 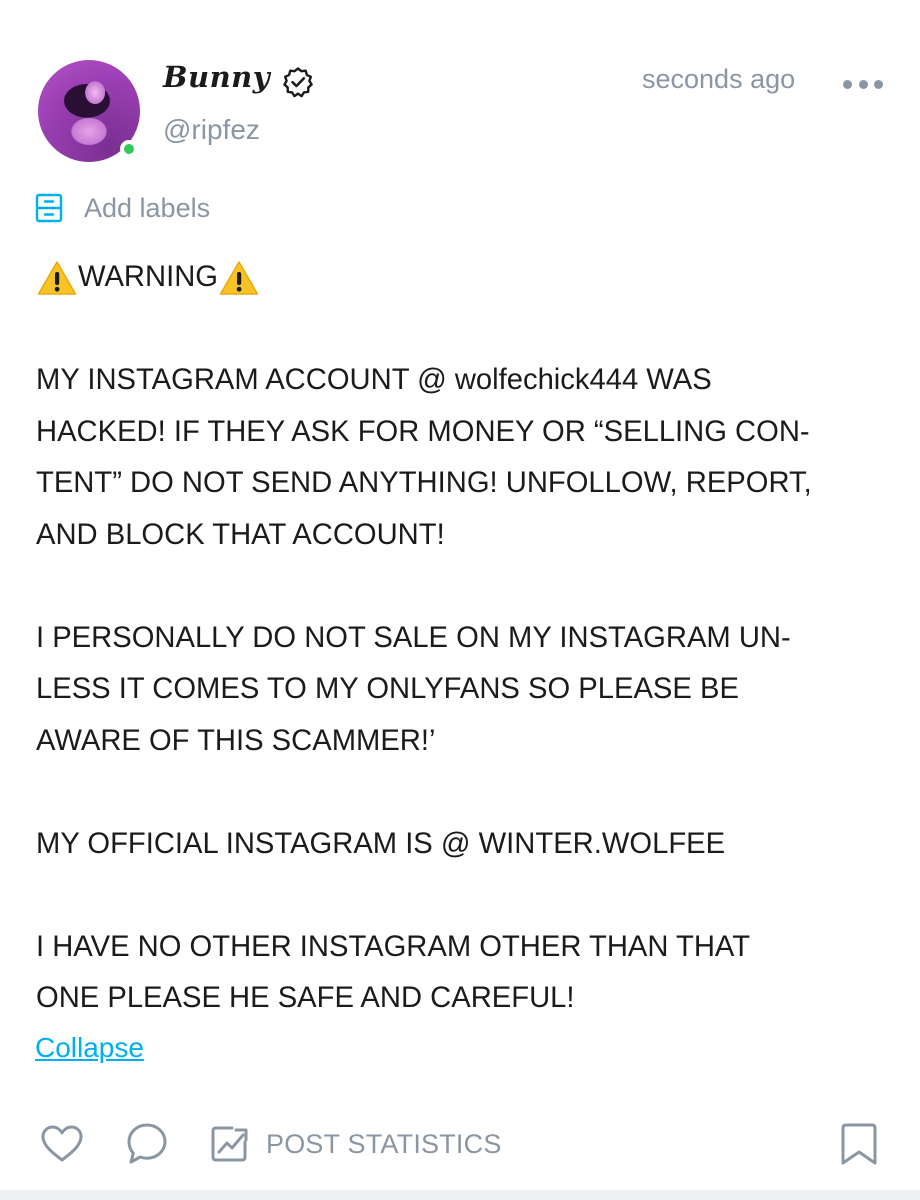 I want to click on post-paragraph: MY OFFICIAL INSTAGRAM IS @ WINTER.WOLFEE, so click(x=381, y=843).